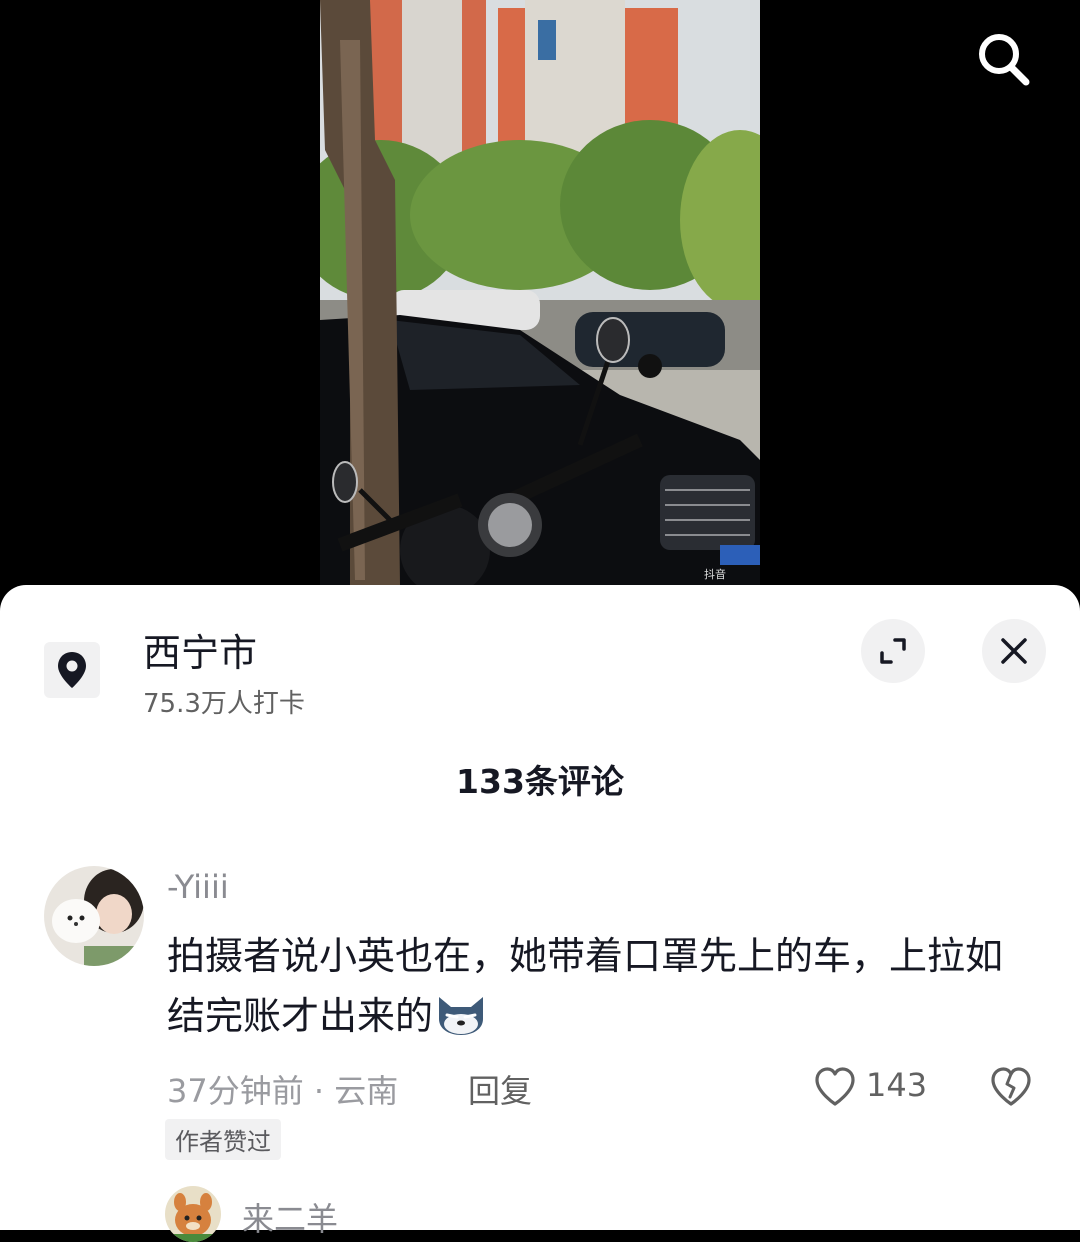  I want to click on location-checkins: 75.3万人打卡, so click(224, 704).